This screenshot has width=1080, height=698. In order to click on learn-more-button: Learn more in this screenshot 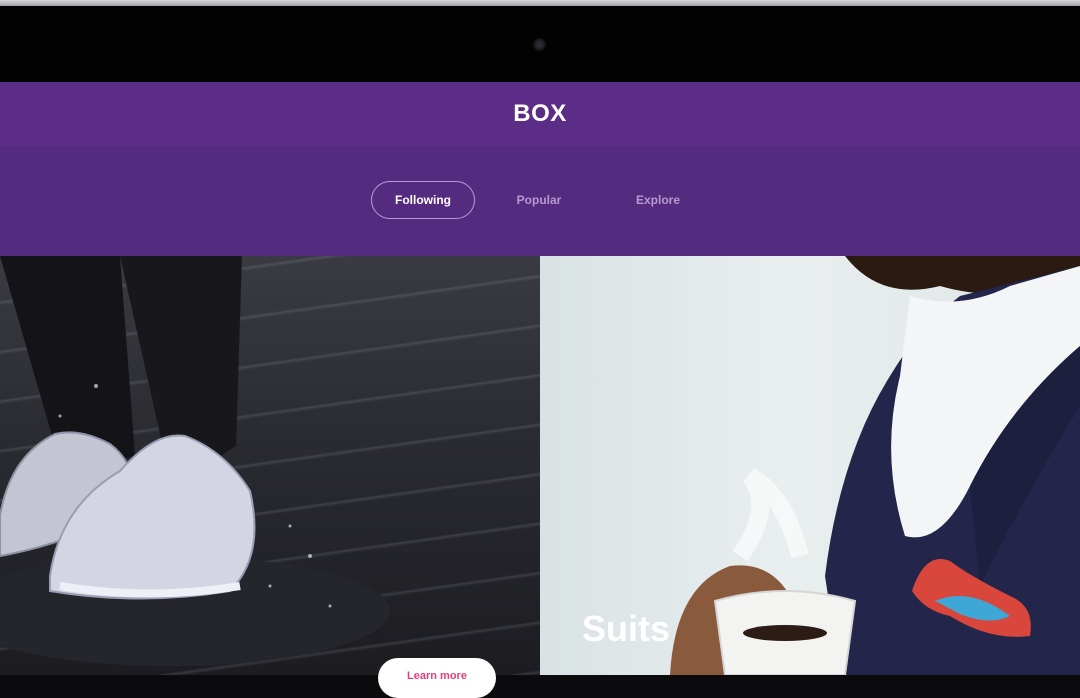, I will do `click(437, 678)`.